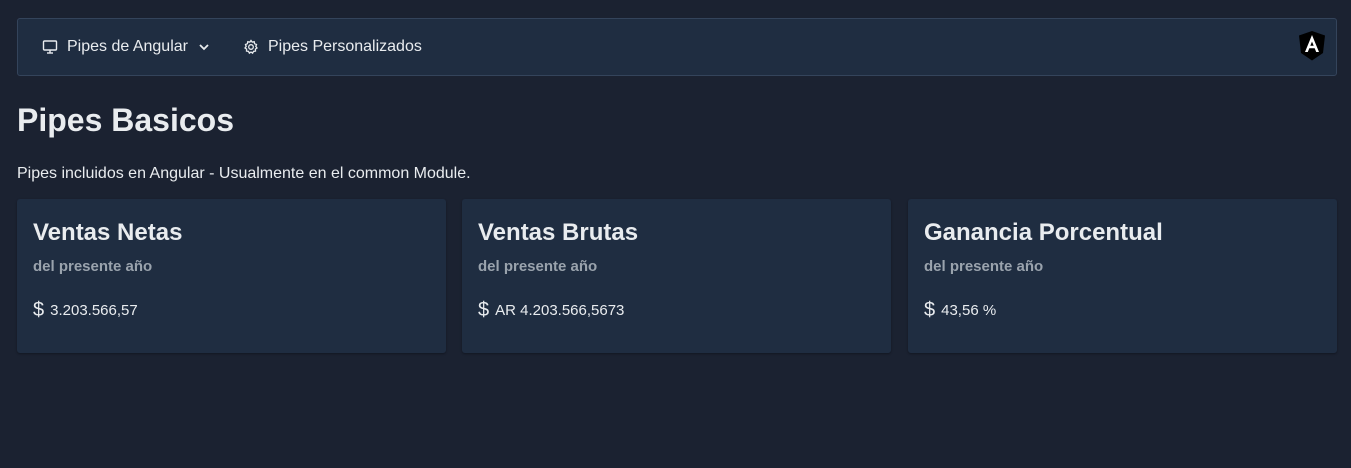 This screenshot has height=468, width=1351. I want to click on nav-item-label: Pipes Personalizados, so click(344, 46).